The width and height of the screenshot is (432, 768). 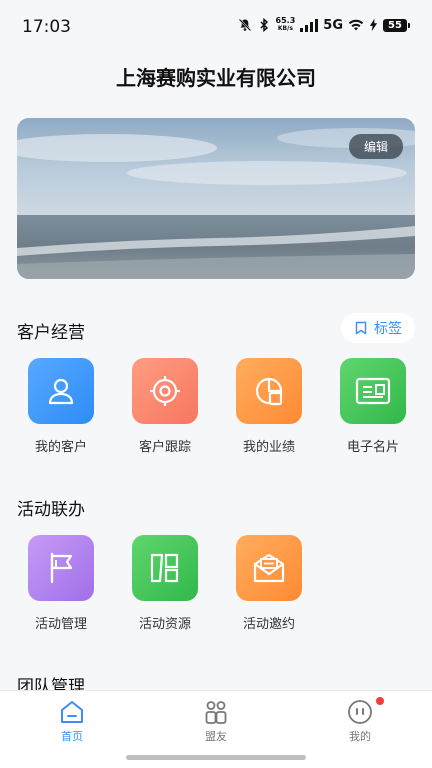 I want to click on bluetooth-icon, so click(x=264, y=25).